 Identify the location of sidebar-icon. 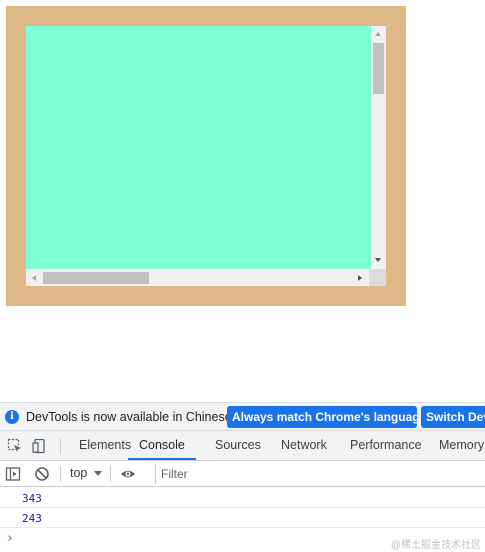
(13, 474).